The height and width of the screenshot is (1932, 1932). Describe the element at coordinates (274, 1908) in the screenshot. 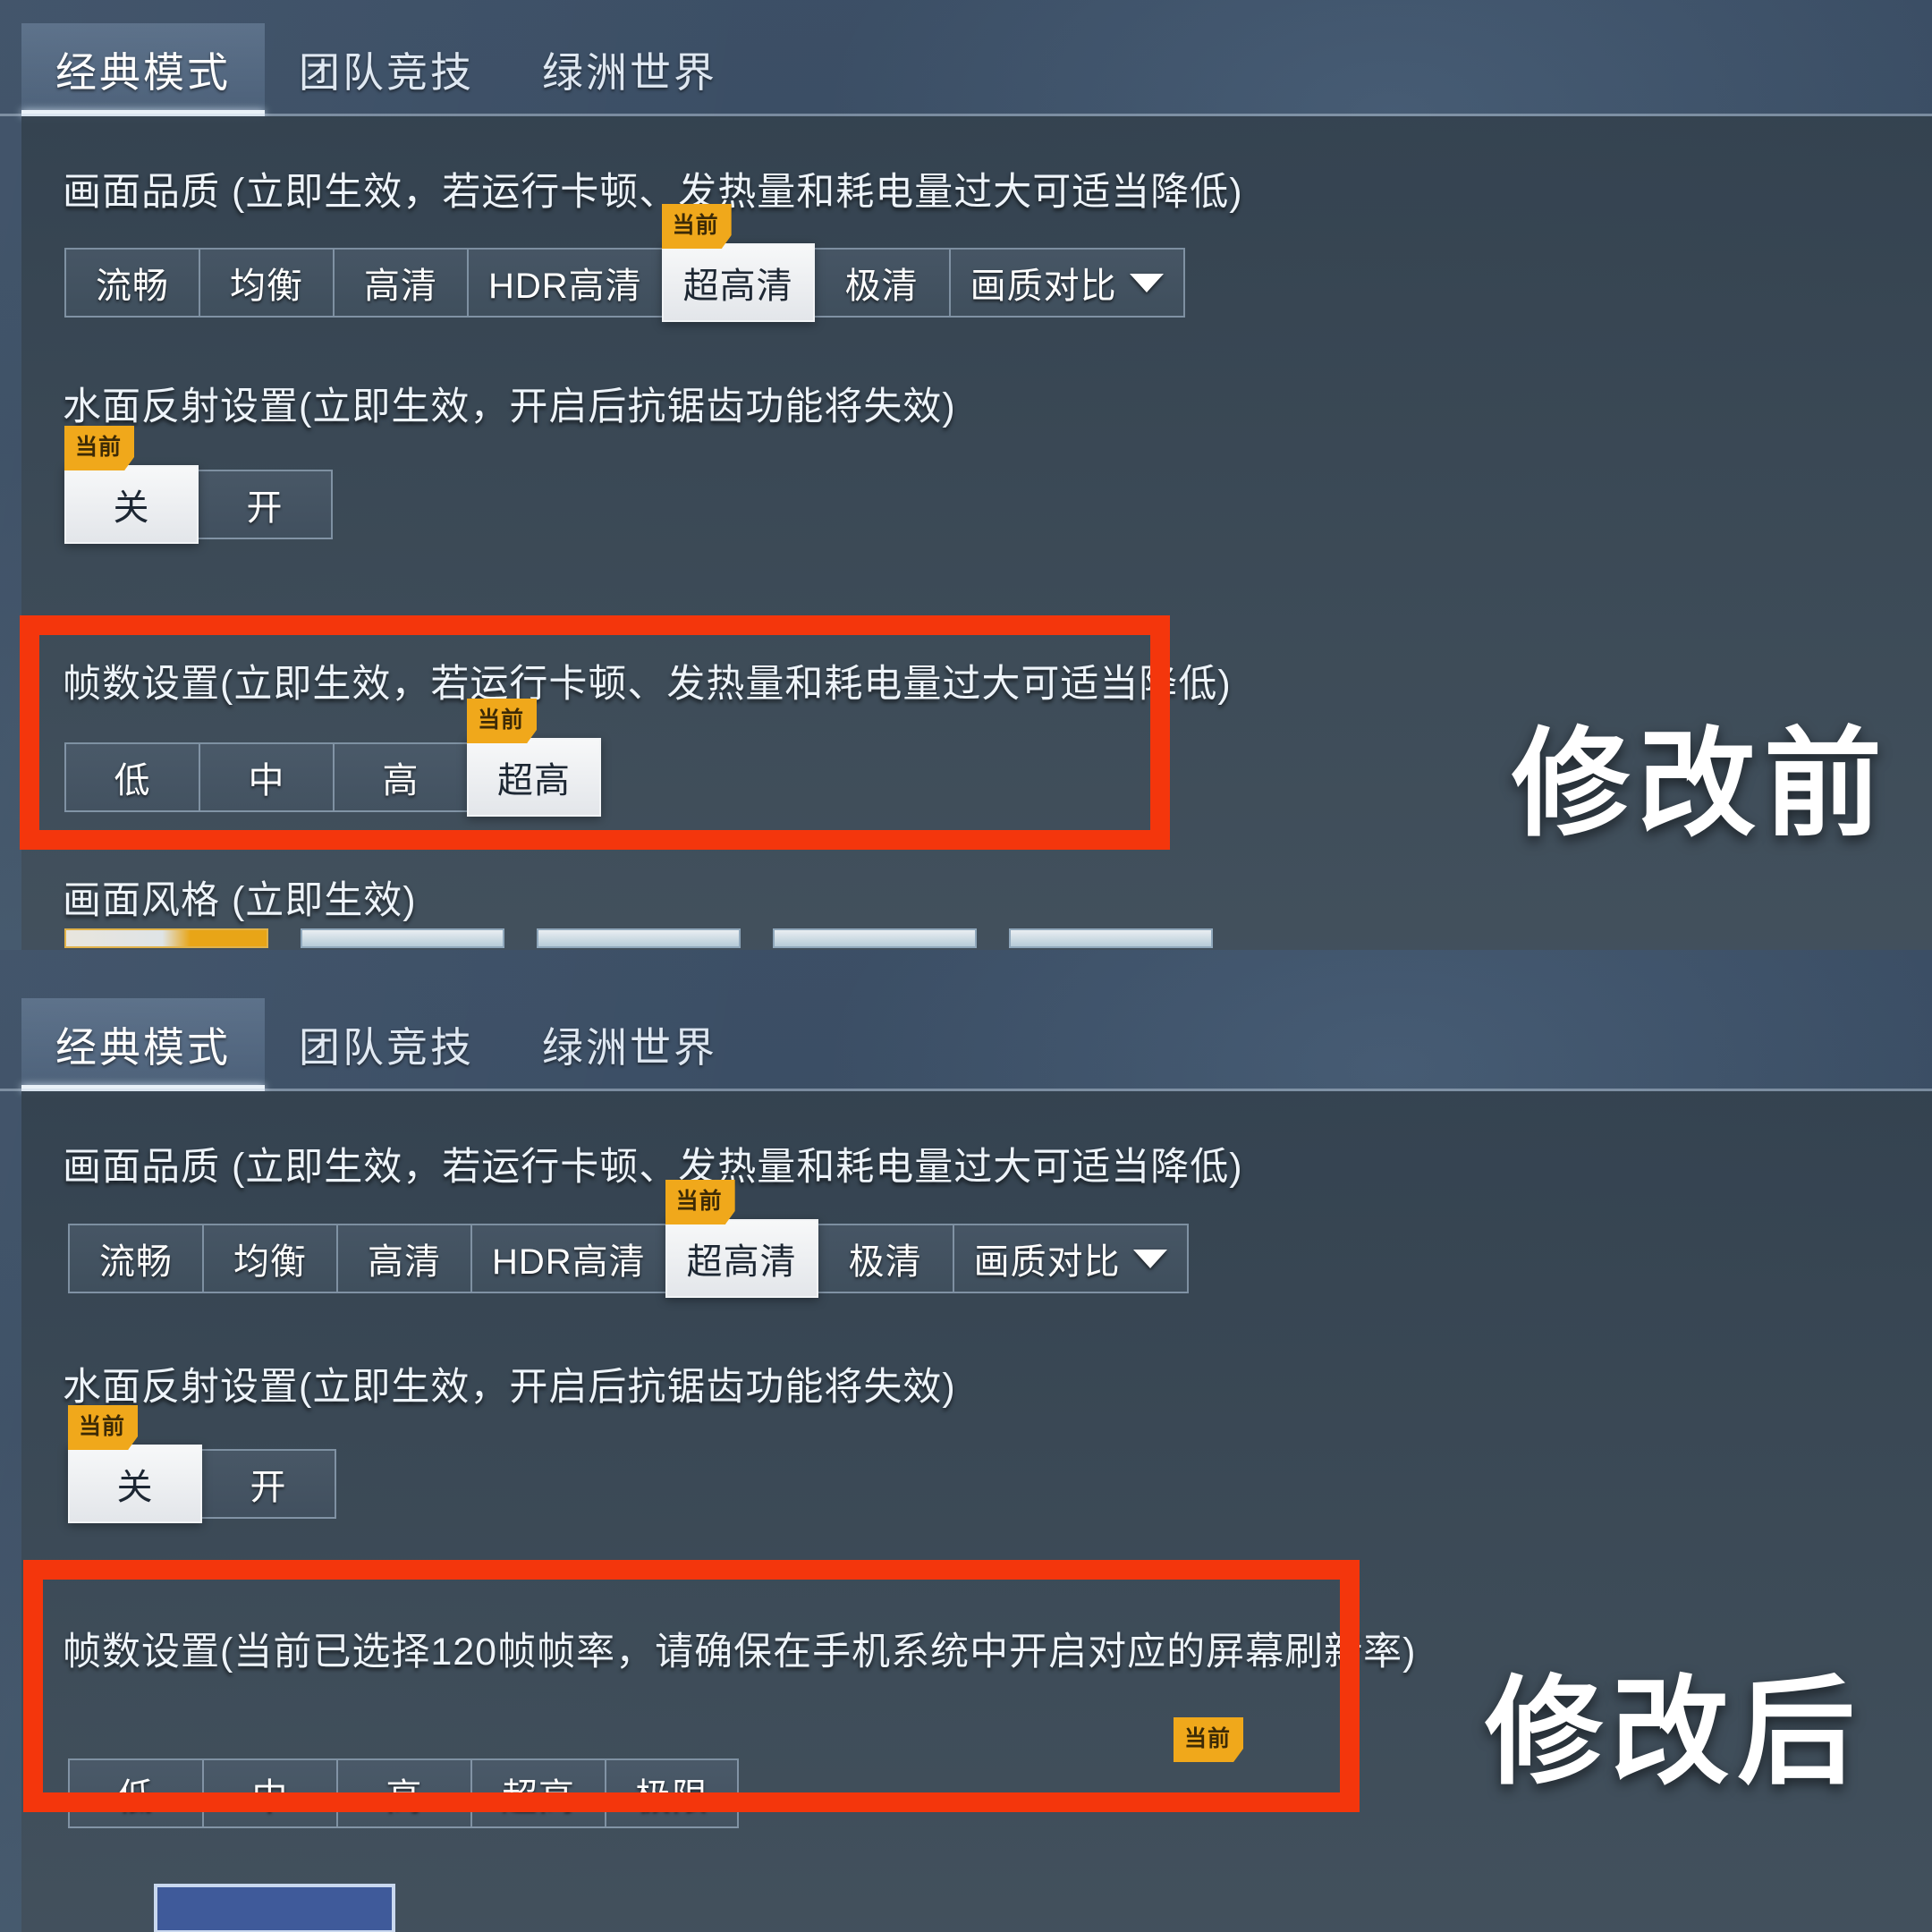

I see `bottom-blue-chip` at that location.